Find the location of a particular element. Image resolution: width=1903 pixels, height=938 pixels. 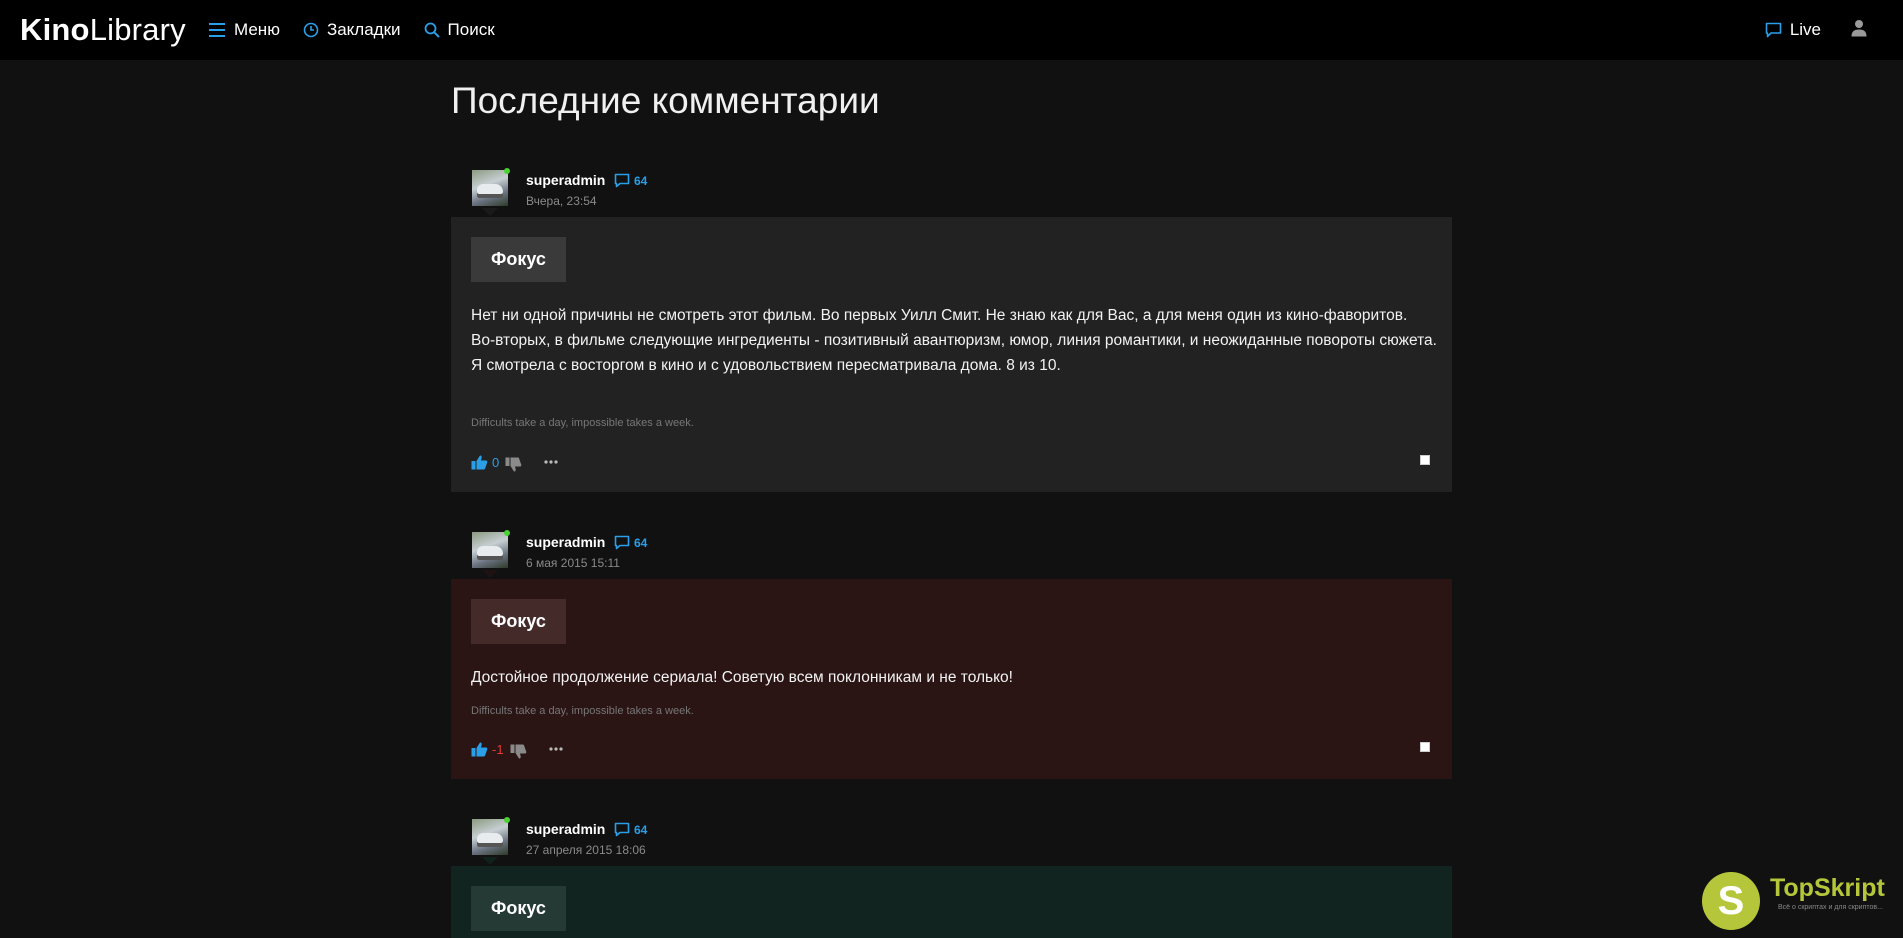

live-button: Live is located at coordinates (1793, 30).